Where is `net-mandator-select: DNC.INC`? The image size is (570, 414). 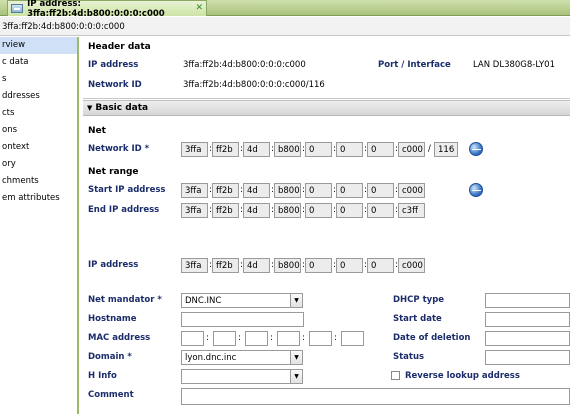
net-mandator-select: DNC.INC is located at coordinates (236, 300).